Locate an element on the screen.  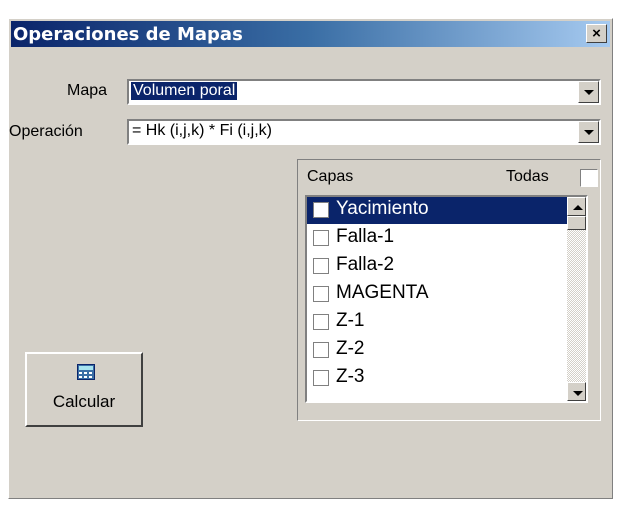
operation-select-value: = Hk (i,j,k) * Fi (i,j,k) is located at coordinates (202, 130).